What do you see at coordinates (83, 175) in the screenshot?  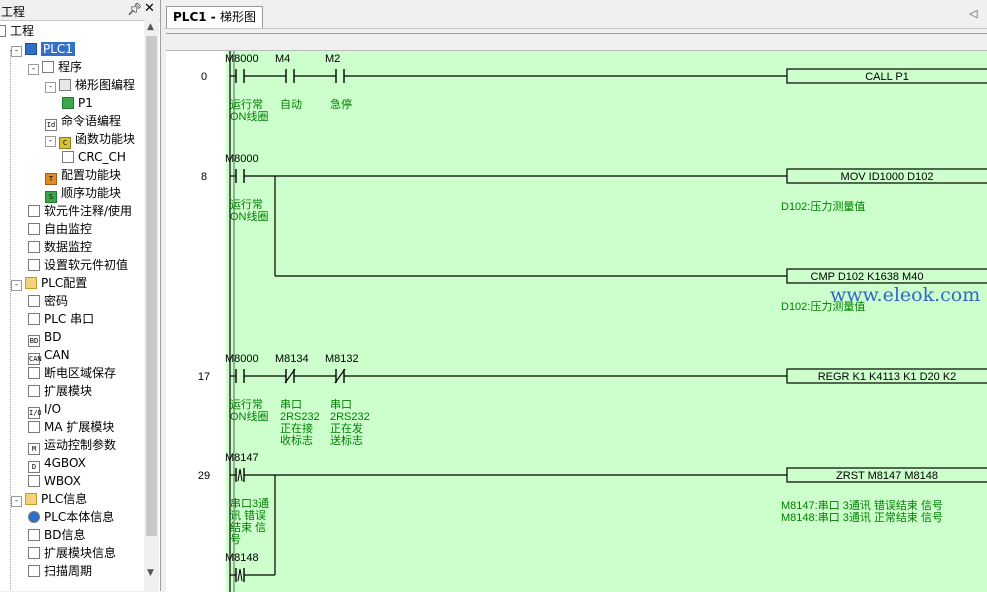 I see `tree-node-8: T 配置功能块` at bounding box center [83, 175].